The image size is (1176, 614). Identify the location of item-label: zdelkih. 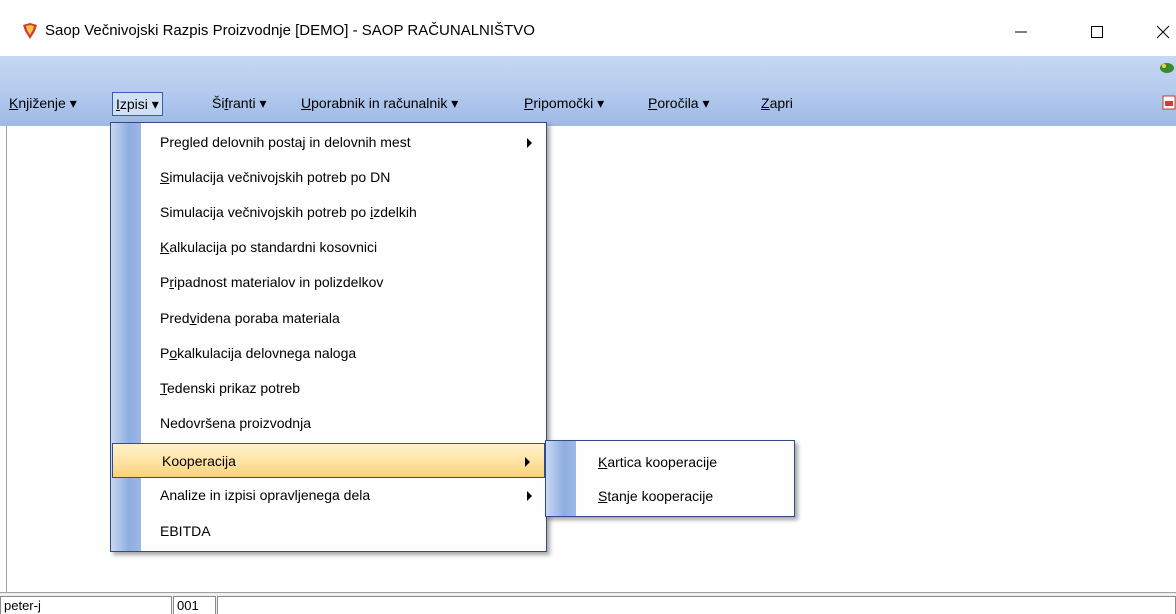
(395, 212).